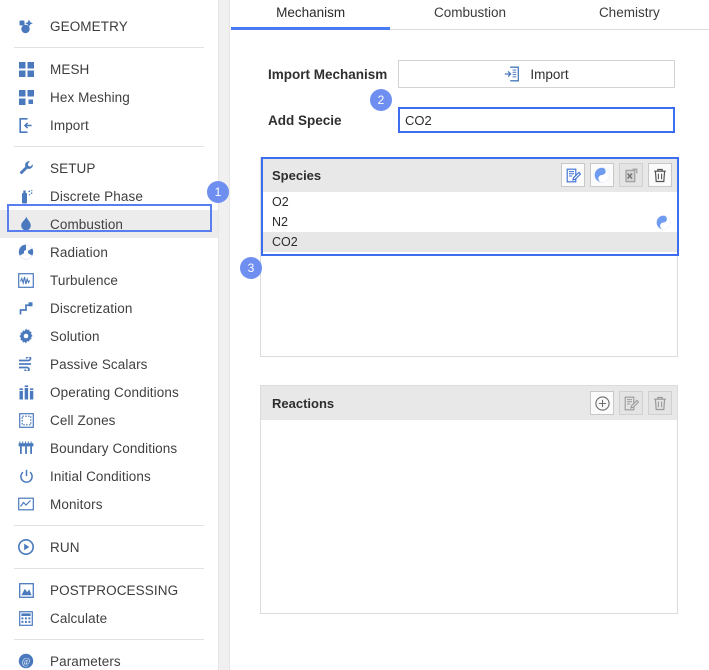 The image size is (709, 670). Describe the element at coordinates (26, 504) in the screenshot. I see `monitors-icon` at that location.